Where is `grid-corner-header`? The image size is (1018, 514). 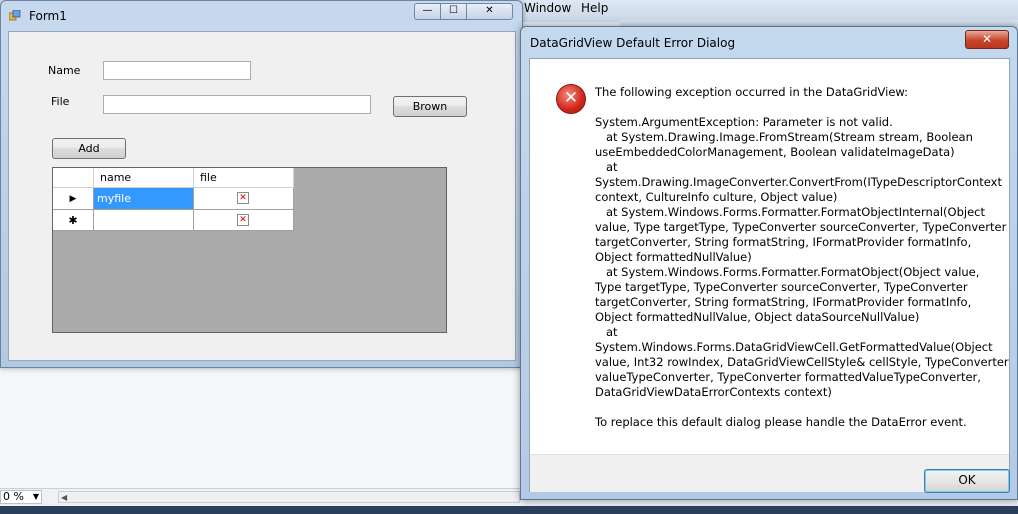 grid-corner-header is located at coordinates (73, 178).